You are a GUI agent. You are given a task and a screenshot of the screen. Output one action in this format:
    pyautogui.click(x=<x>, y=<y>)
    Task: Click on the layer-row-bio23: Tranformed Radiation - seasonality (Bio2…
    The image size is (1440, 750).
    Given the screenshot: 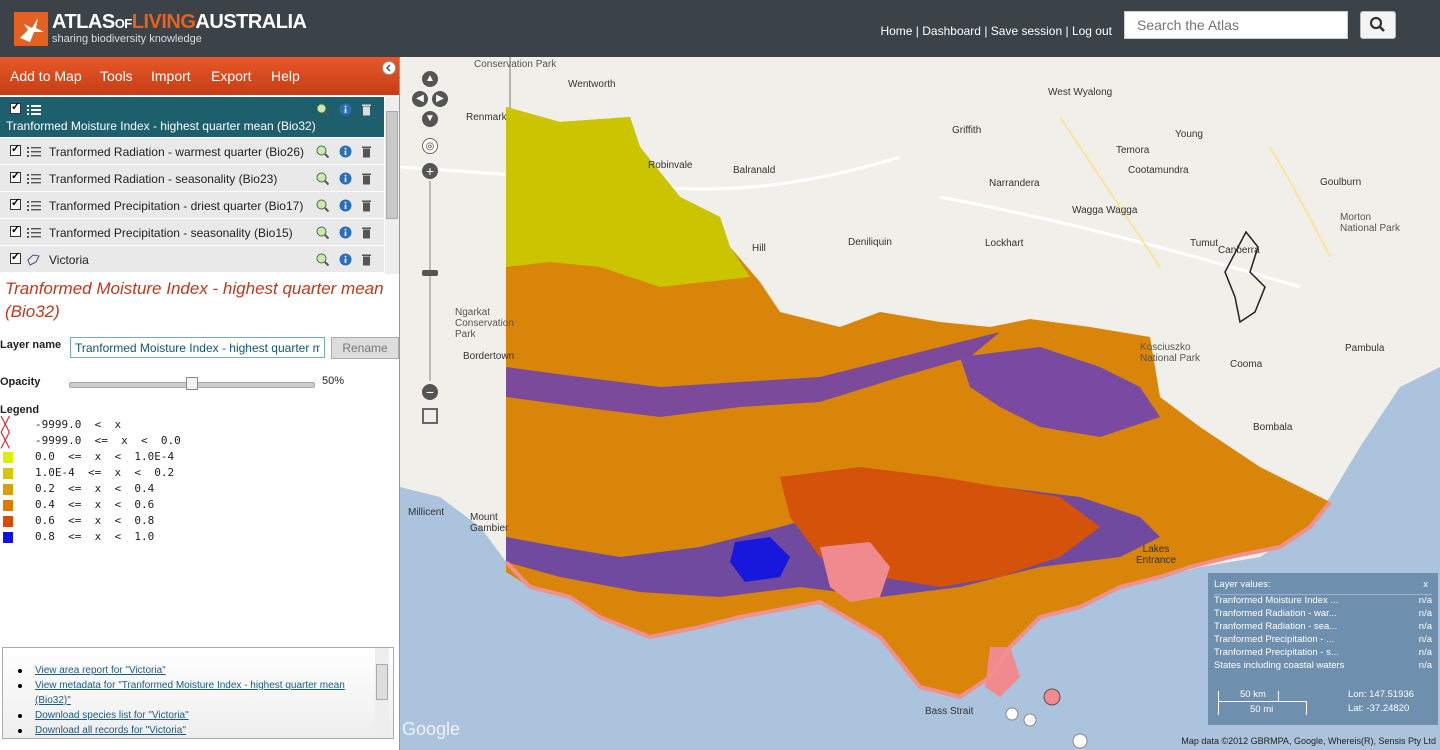 What is the action you would take?
    pyautogui.click(x=192, y=178)
    